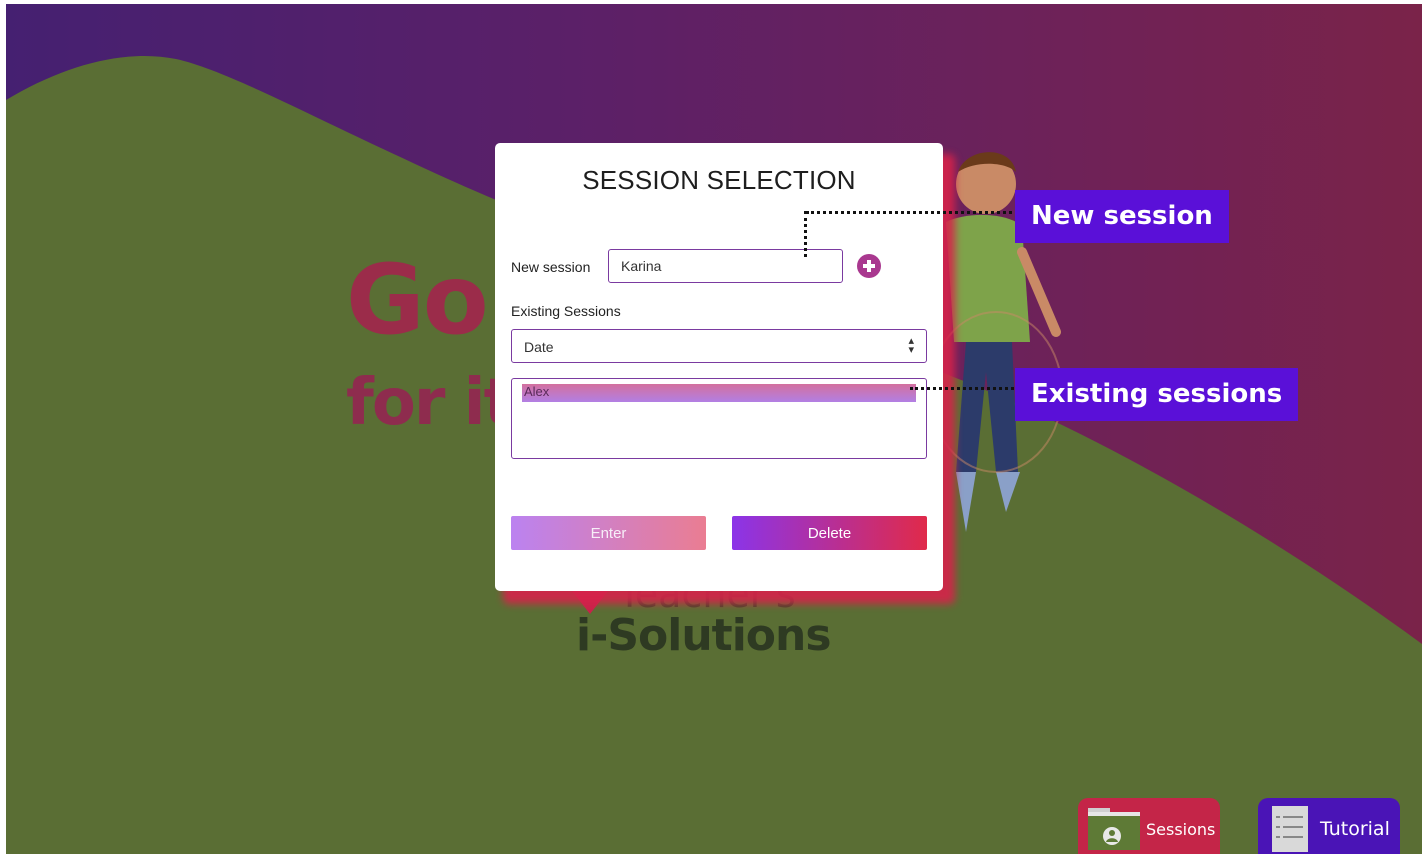 This screenshot has width=1428, height=854. I want to click on add-session-button, so click(869, 266).